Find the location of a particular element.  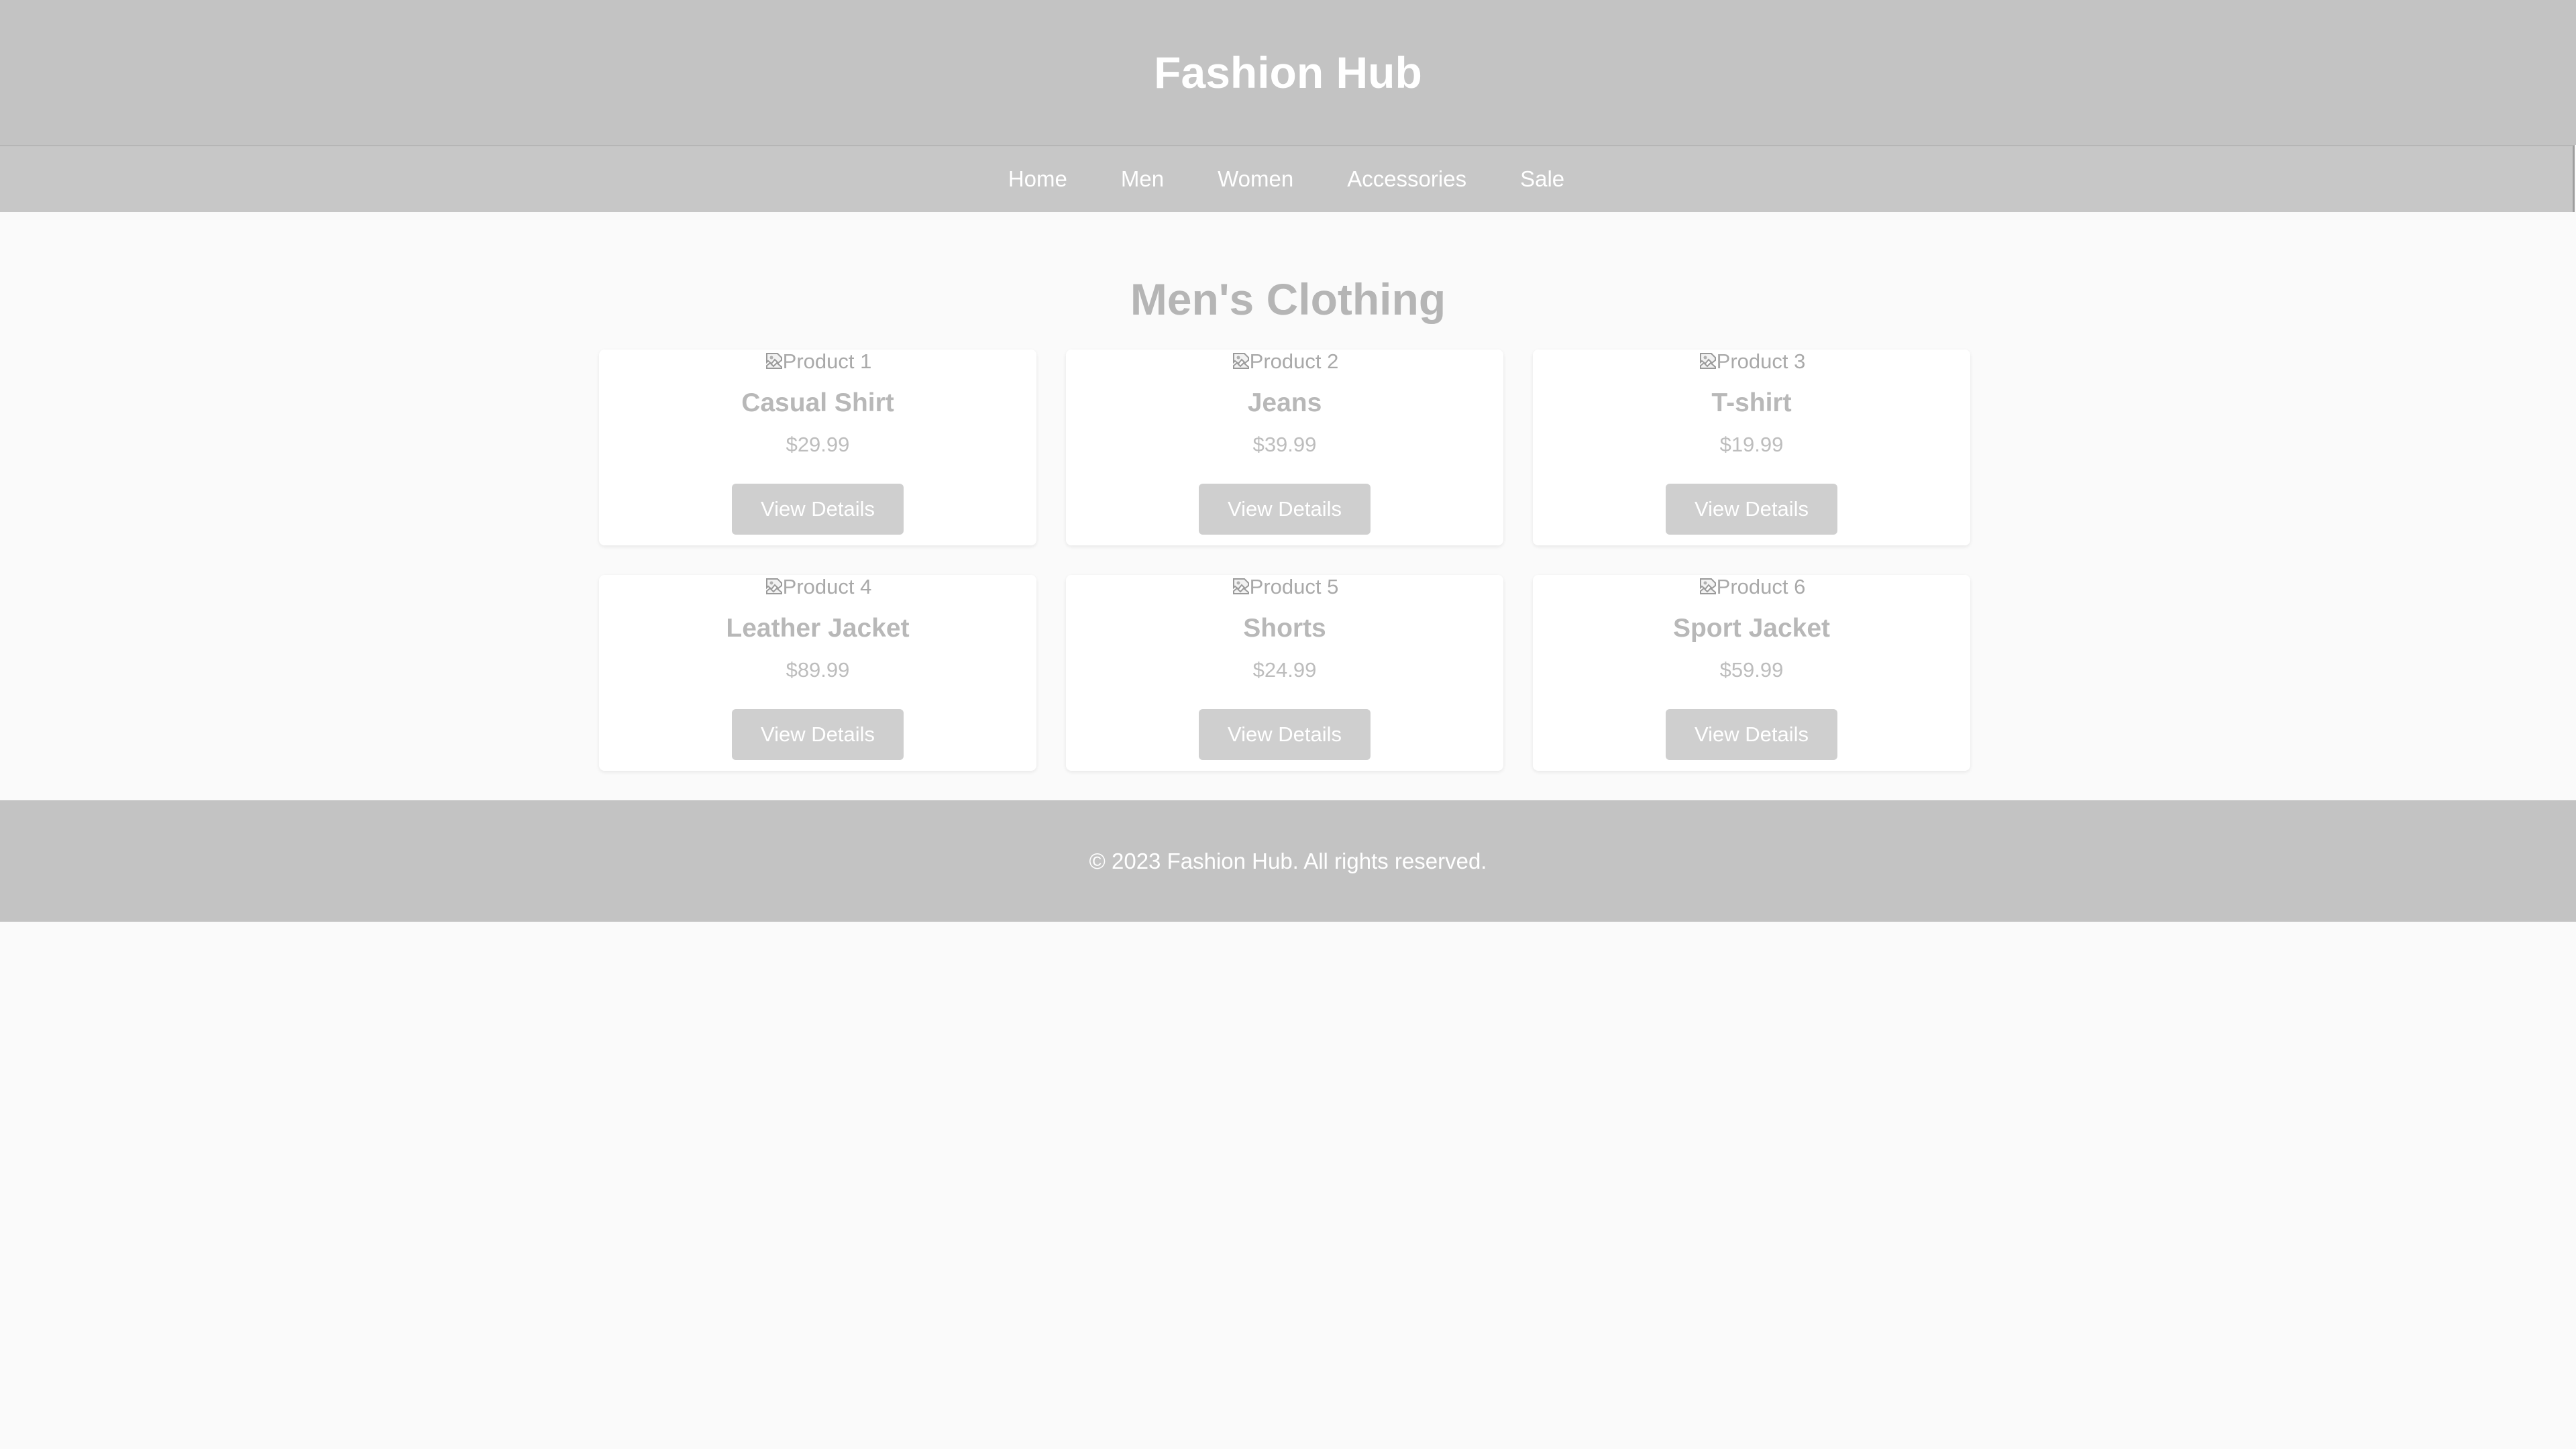

copyright-text: © 2023 Fashion Hub. All rights reserved. is located at coordinates (1288, 860).